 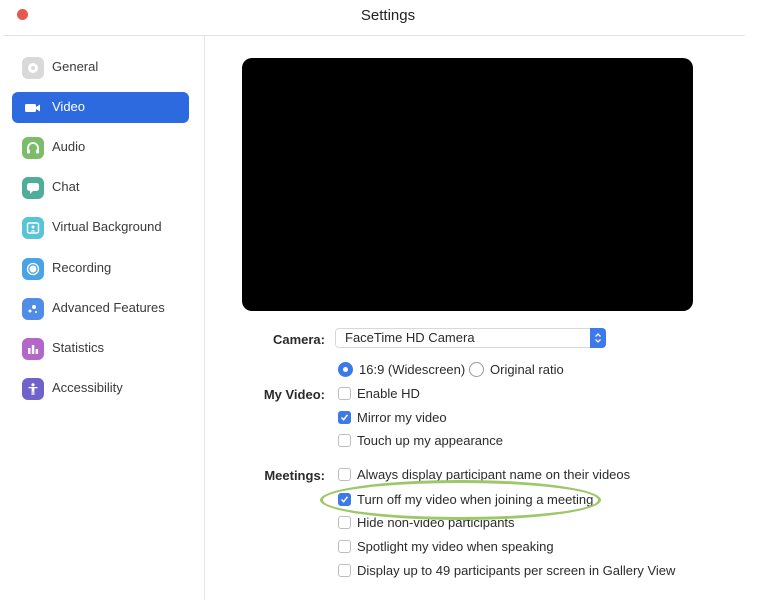 I want to click on camera-label: Camera:, so click(x=298, y=339).